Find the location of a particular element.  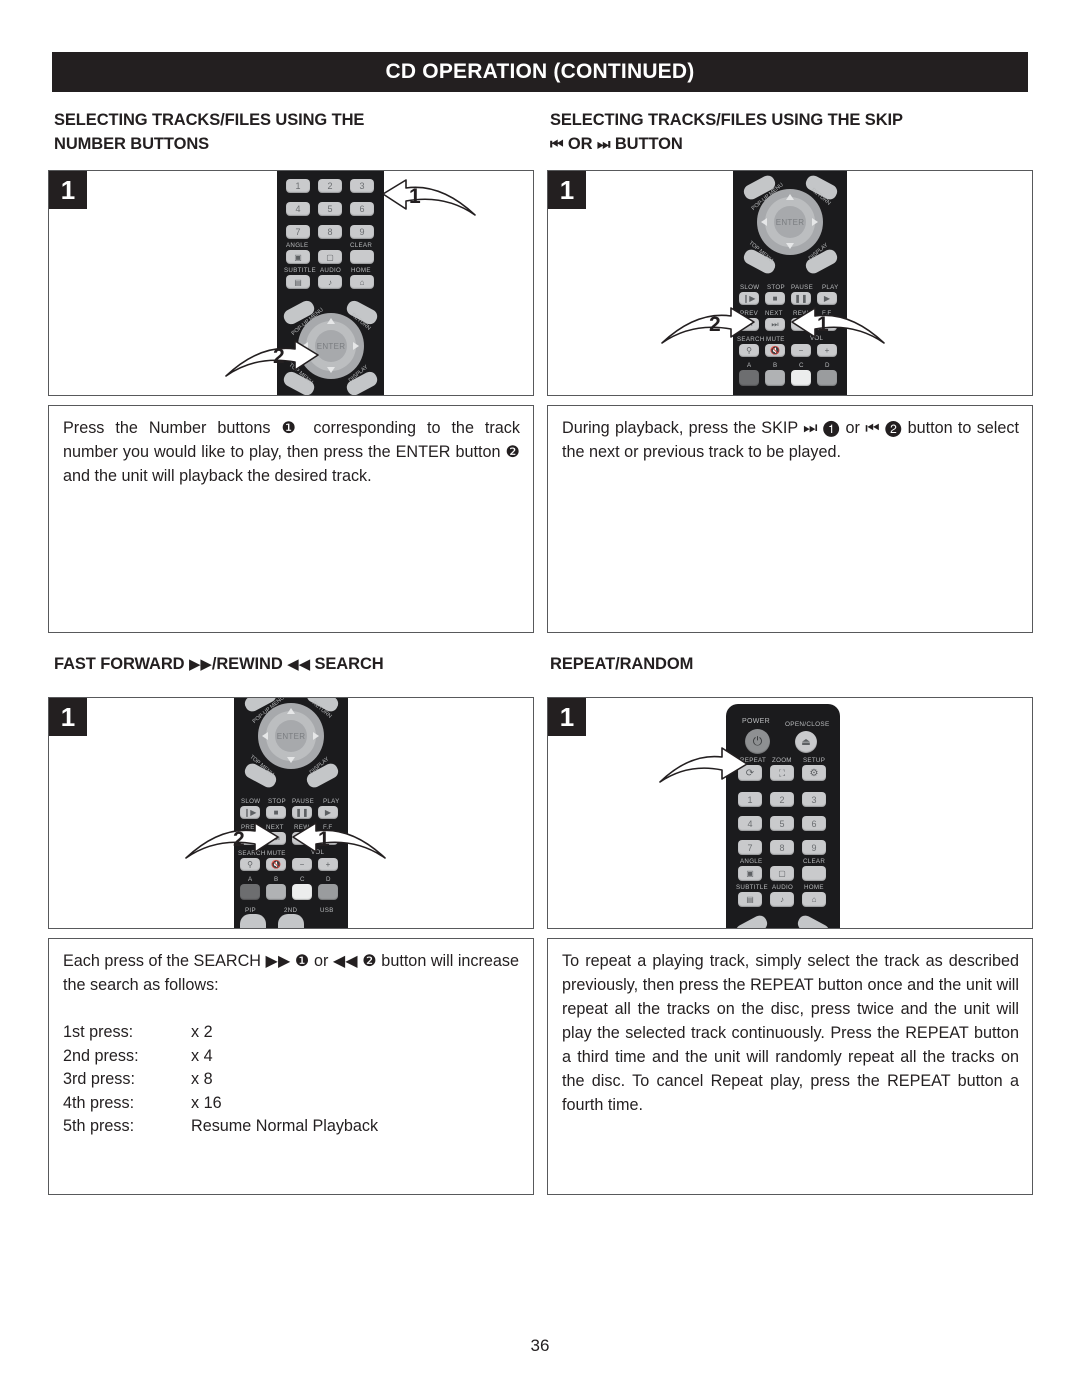

remote-key-5: 5 is located at coordinates (330, 209).